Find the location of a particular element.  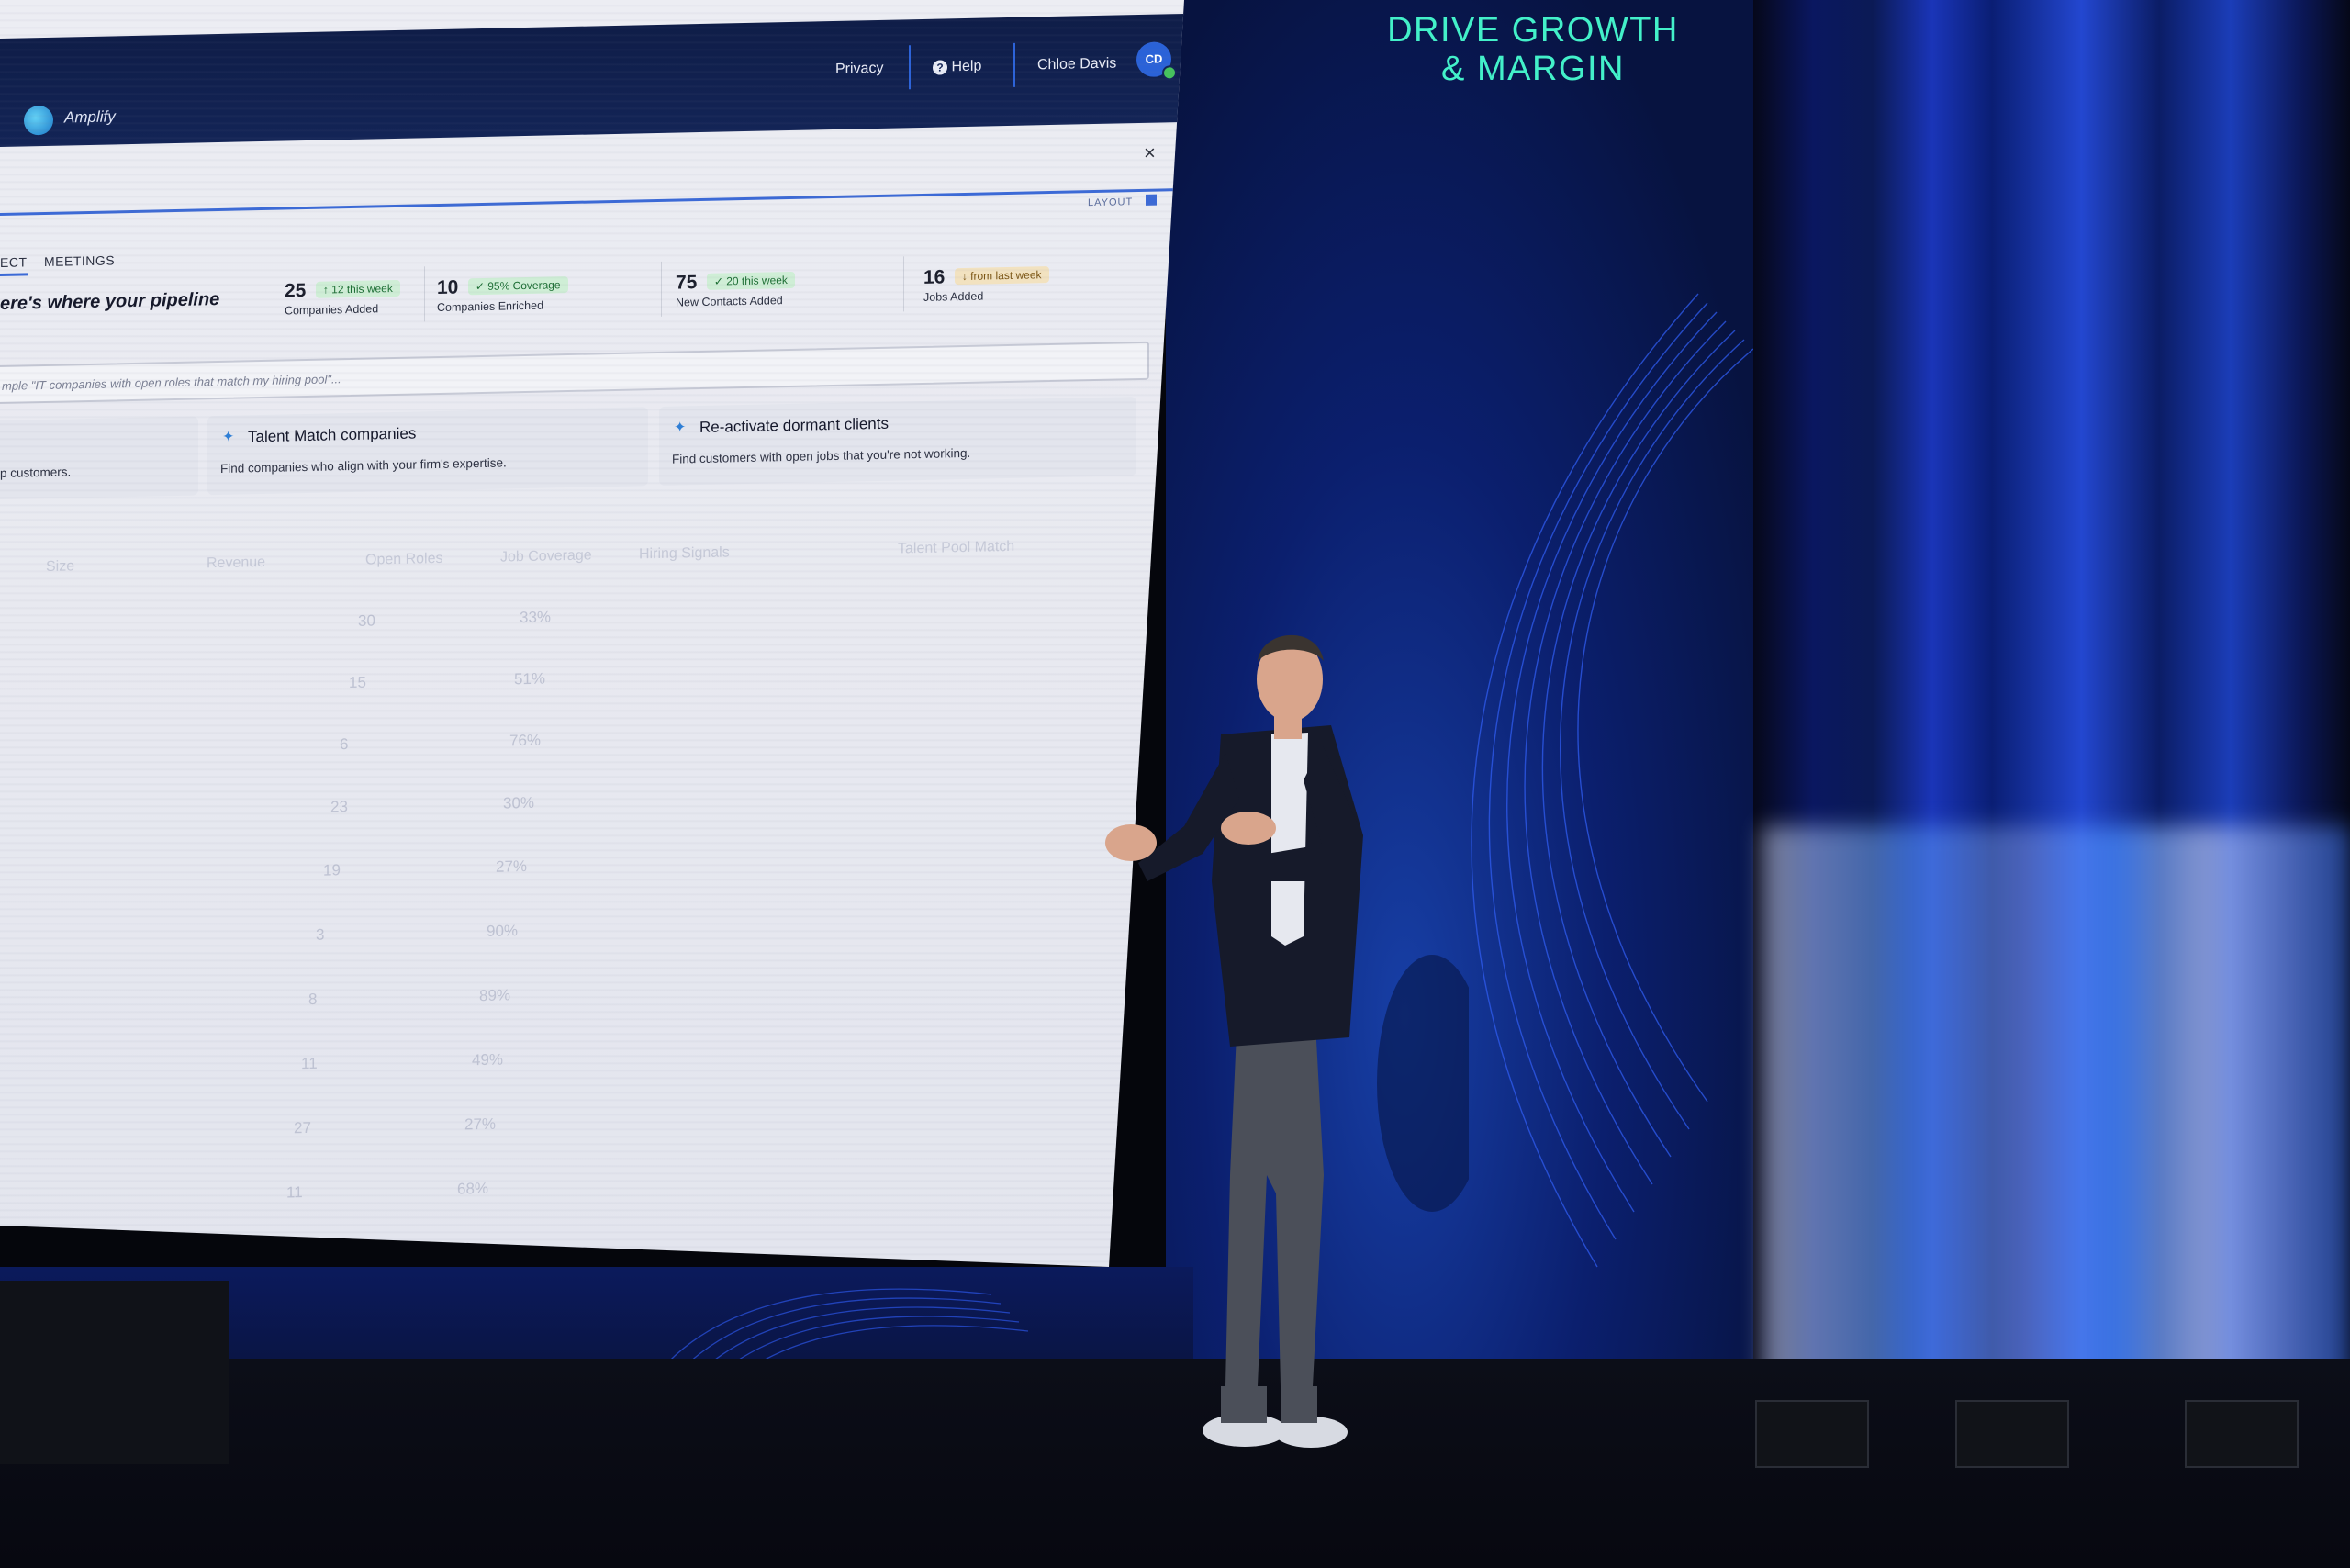

arrow-down-icon: ↓ is located at coordinates (964, 276).